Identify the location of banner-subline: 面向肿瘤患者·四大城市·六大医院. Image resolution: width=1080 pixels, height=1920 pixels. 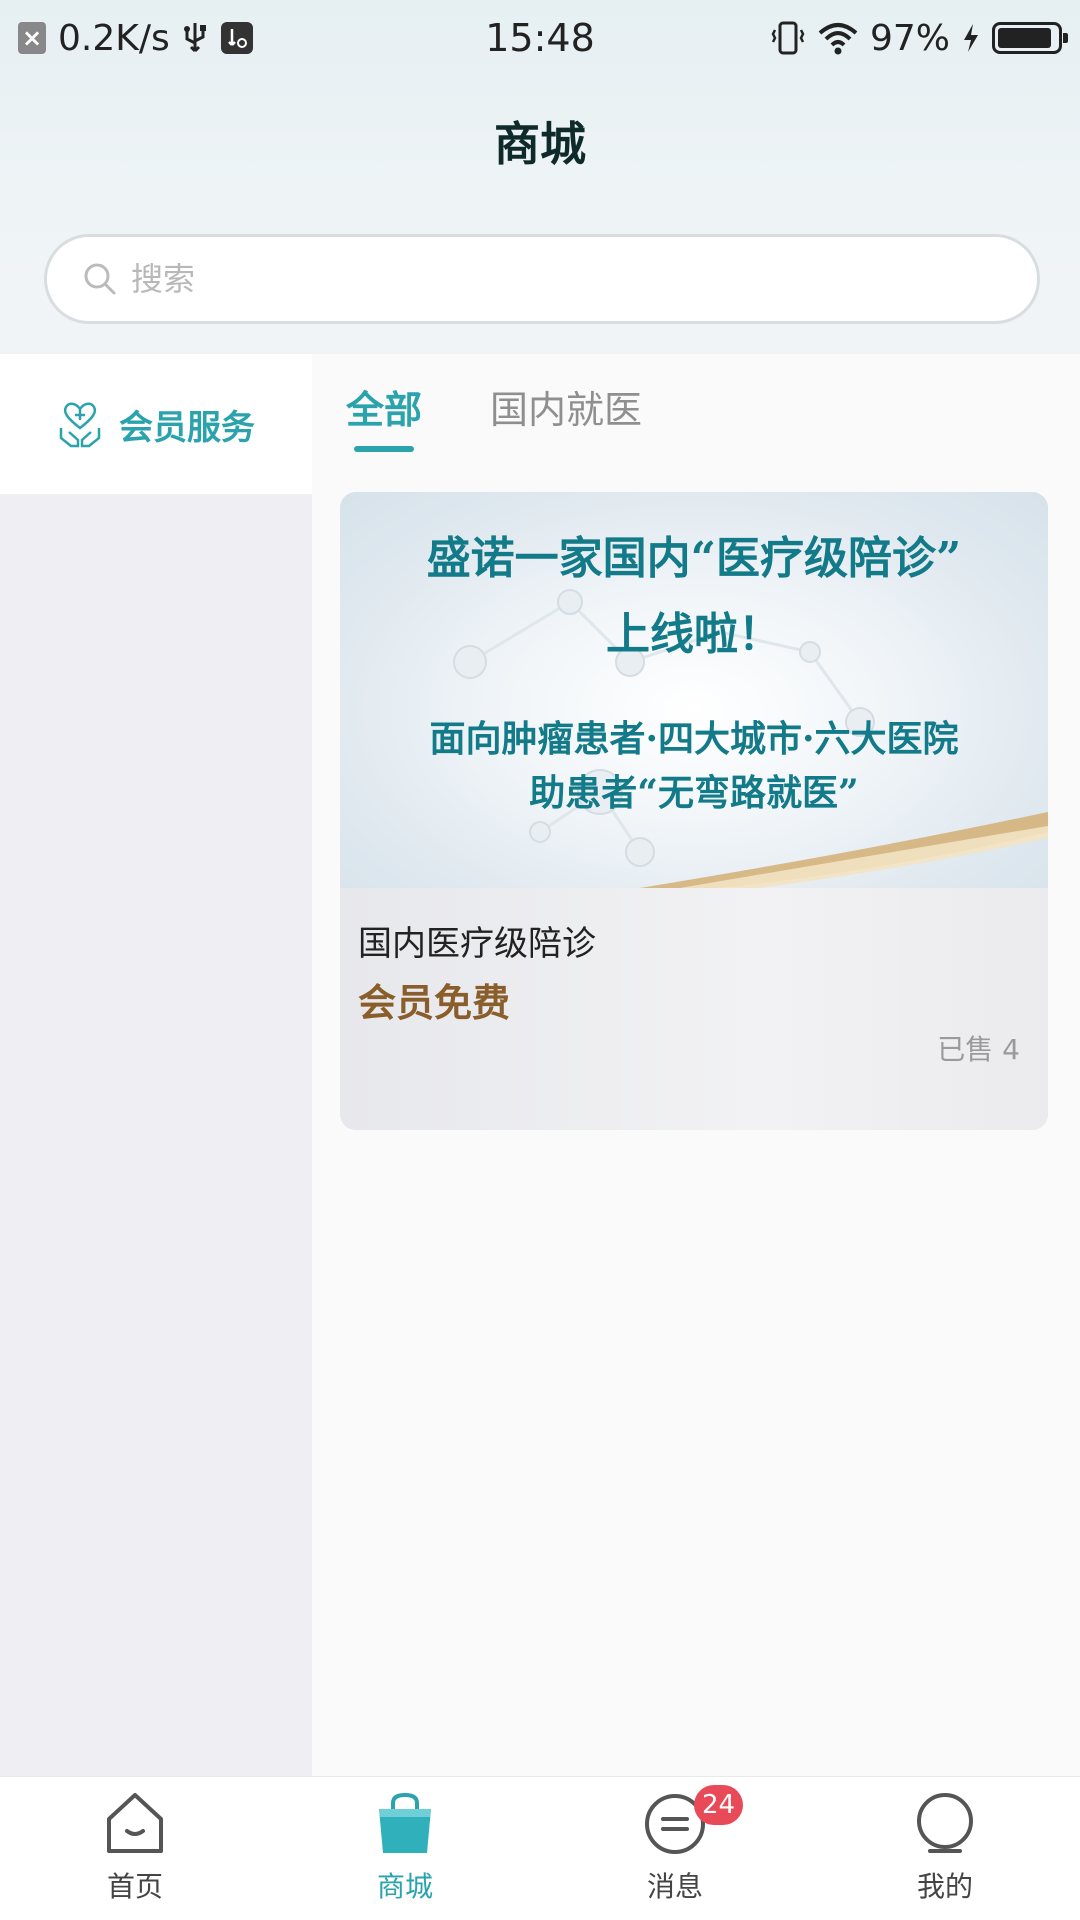
(694, 739).